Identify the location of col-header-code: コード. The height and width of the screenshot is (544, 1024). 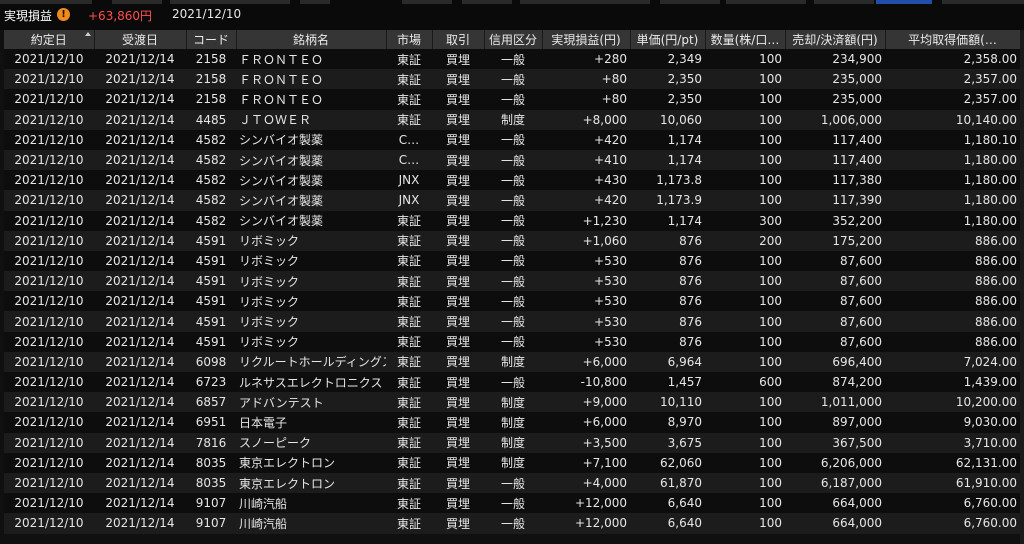
(211, 39).